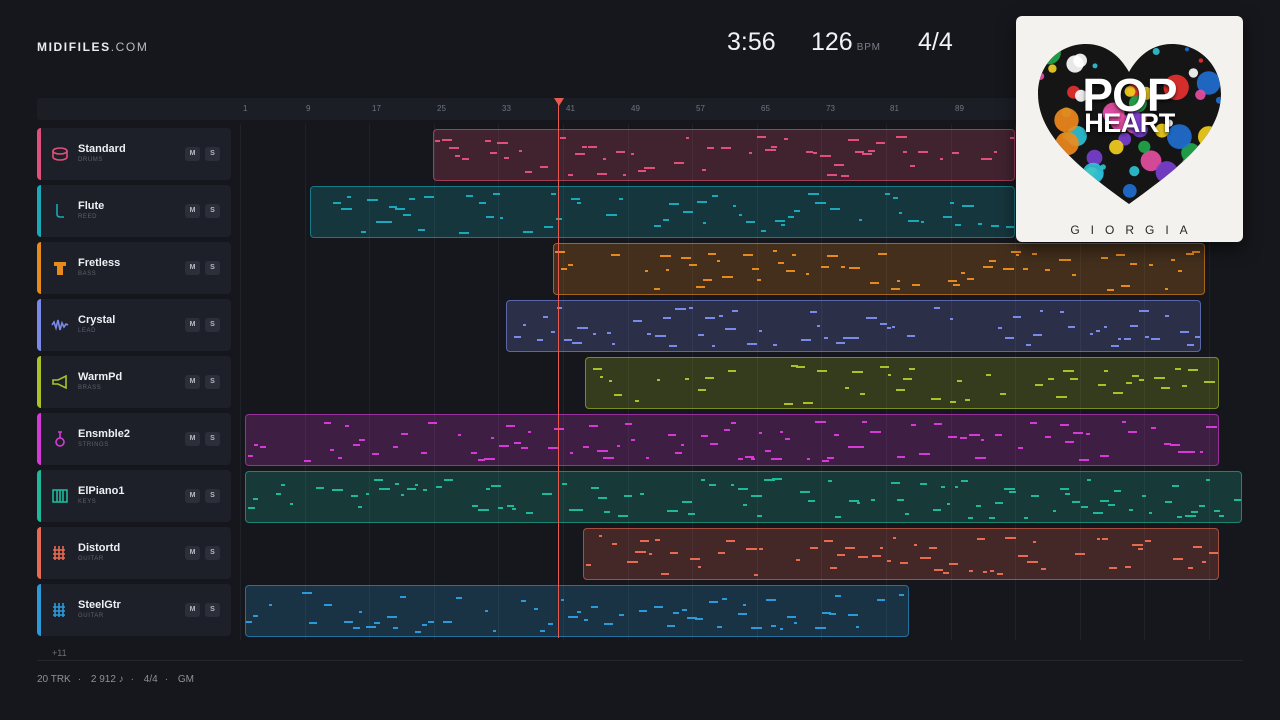 The width and height of the screenshot is (1280, 720). What do you see at coordinates (87, 274) in the screenshot?
I see `track-category: BASS` at bounding box center [87, 274].